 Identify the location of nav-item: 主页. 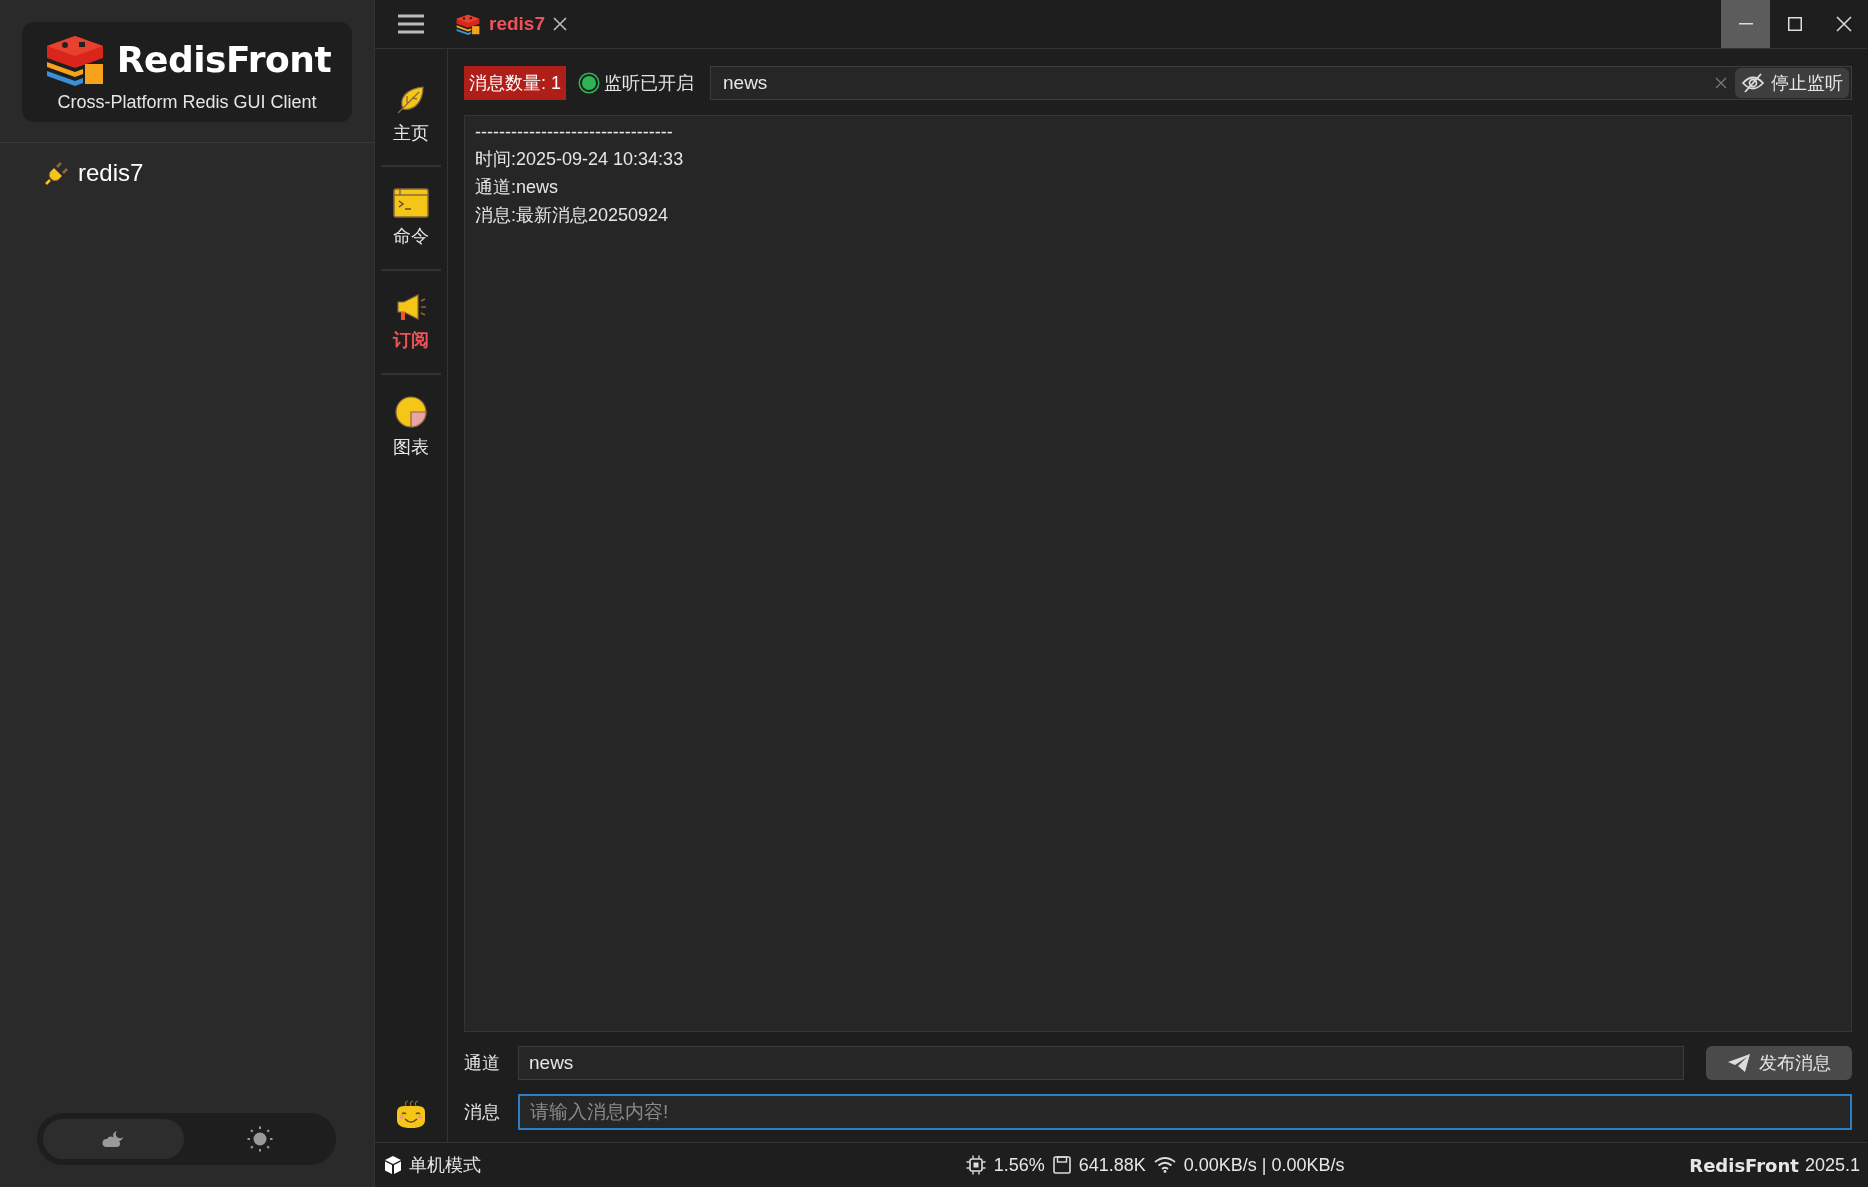
(411, 115).